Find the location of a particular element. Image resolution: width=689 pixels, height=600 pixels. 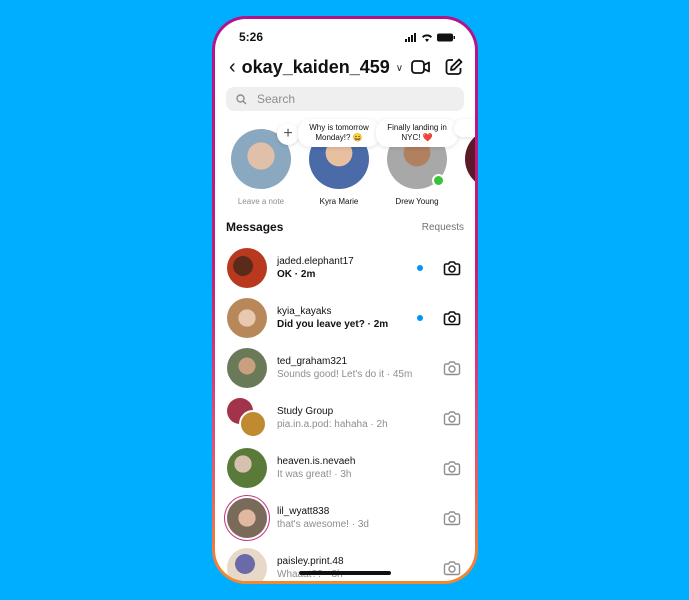

conversation-row: Study Group pia.in.a.pod: hahaha · 2h is located at coordinates (345, 418).